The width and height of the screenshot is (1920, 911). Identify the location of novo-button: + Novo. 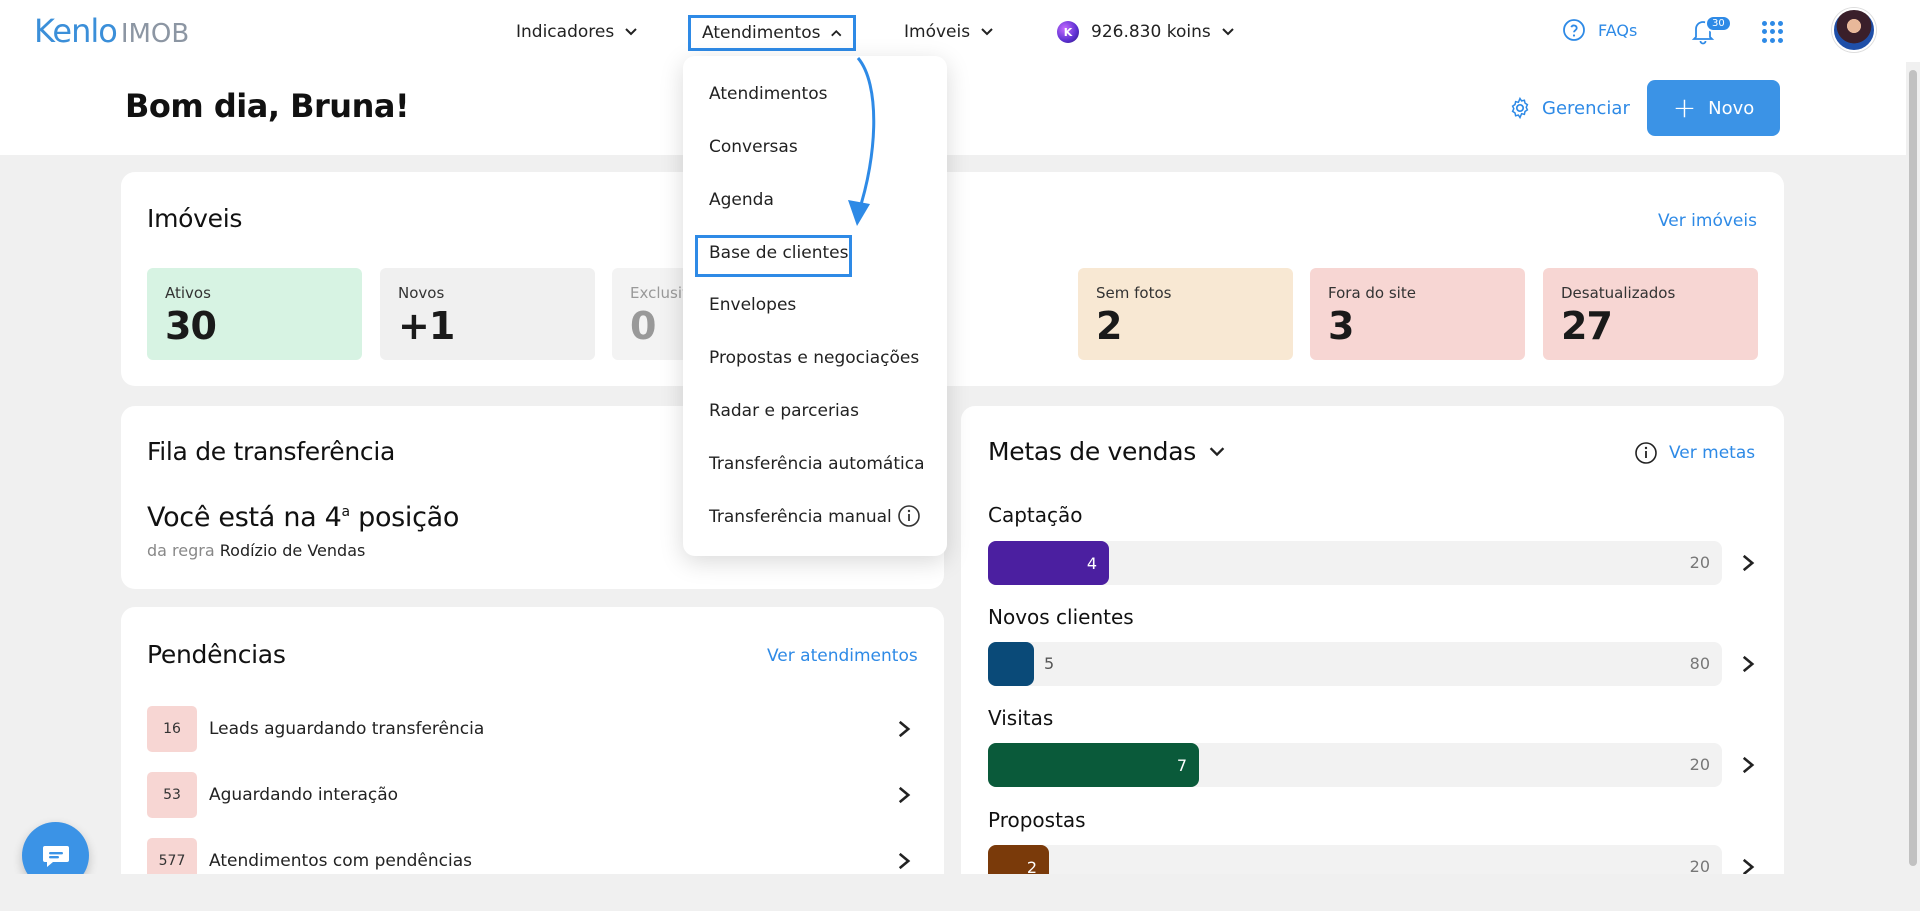
(1713, 108).